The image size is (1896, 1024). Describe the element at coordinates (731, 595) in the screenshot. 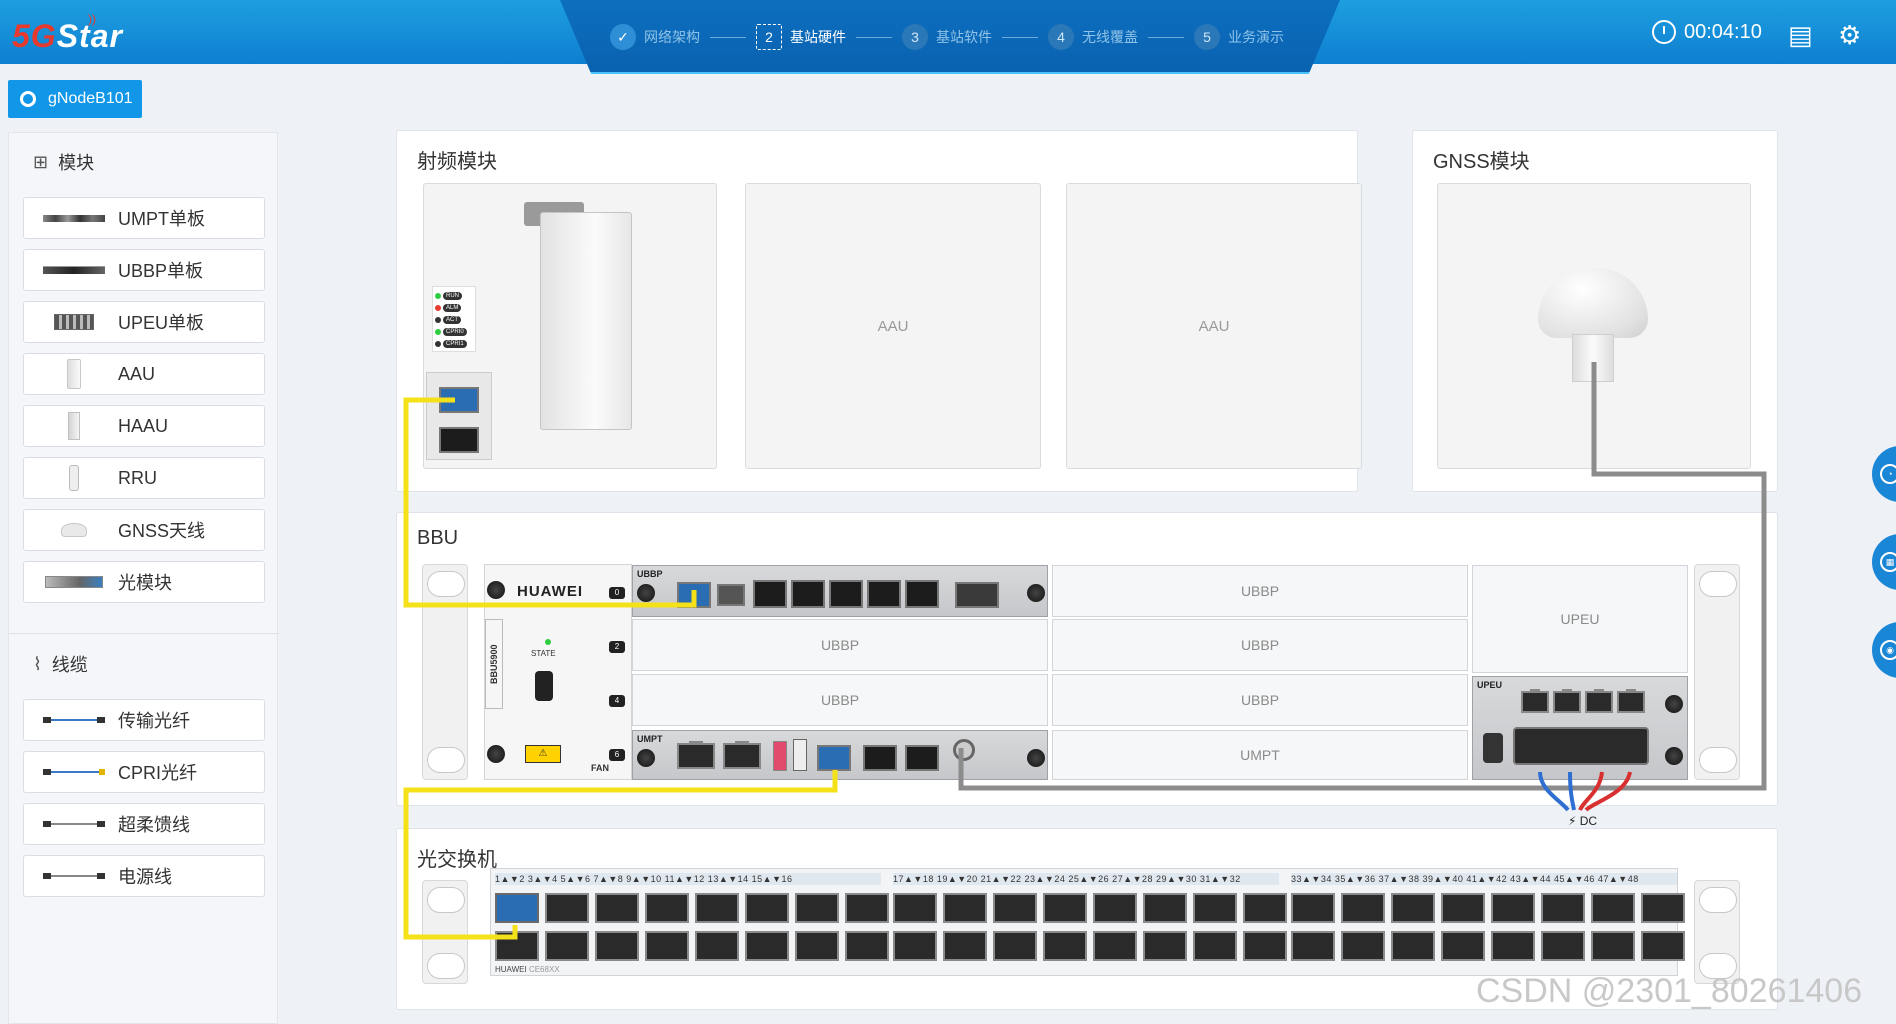

I see `ubbp-hei-port` at that location.